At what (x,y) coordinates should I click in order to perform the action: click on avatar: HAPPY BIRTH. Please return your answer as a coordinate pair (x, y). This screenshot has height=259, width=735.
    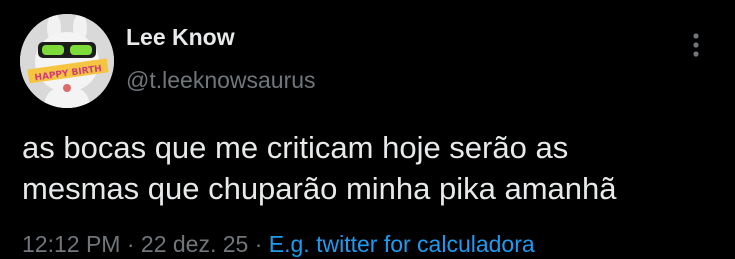
    Looking at the image, I should click on (67, 61).